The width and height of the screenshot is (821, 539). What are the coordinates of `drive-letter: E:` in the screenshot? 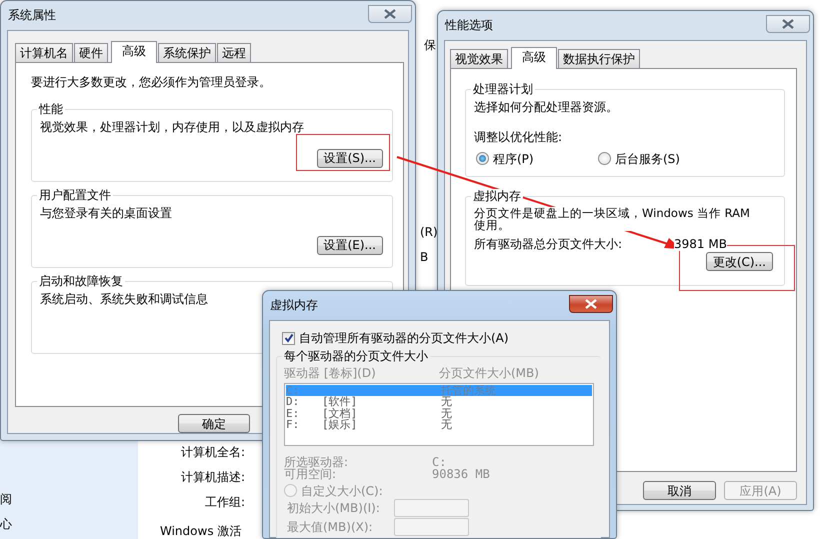 It's located at (293, 414).